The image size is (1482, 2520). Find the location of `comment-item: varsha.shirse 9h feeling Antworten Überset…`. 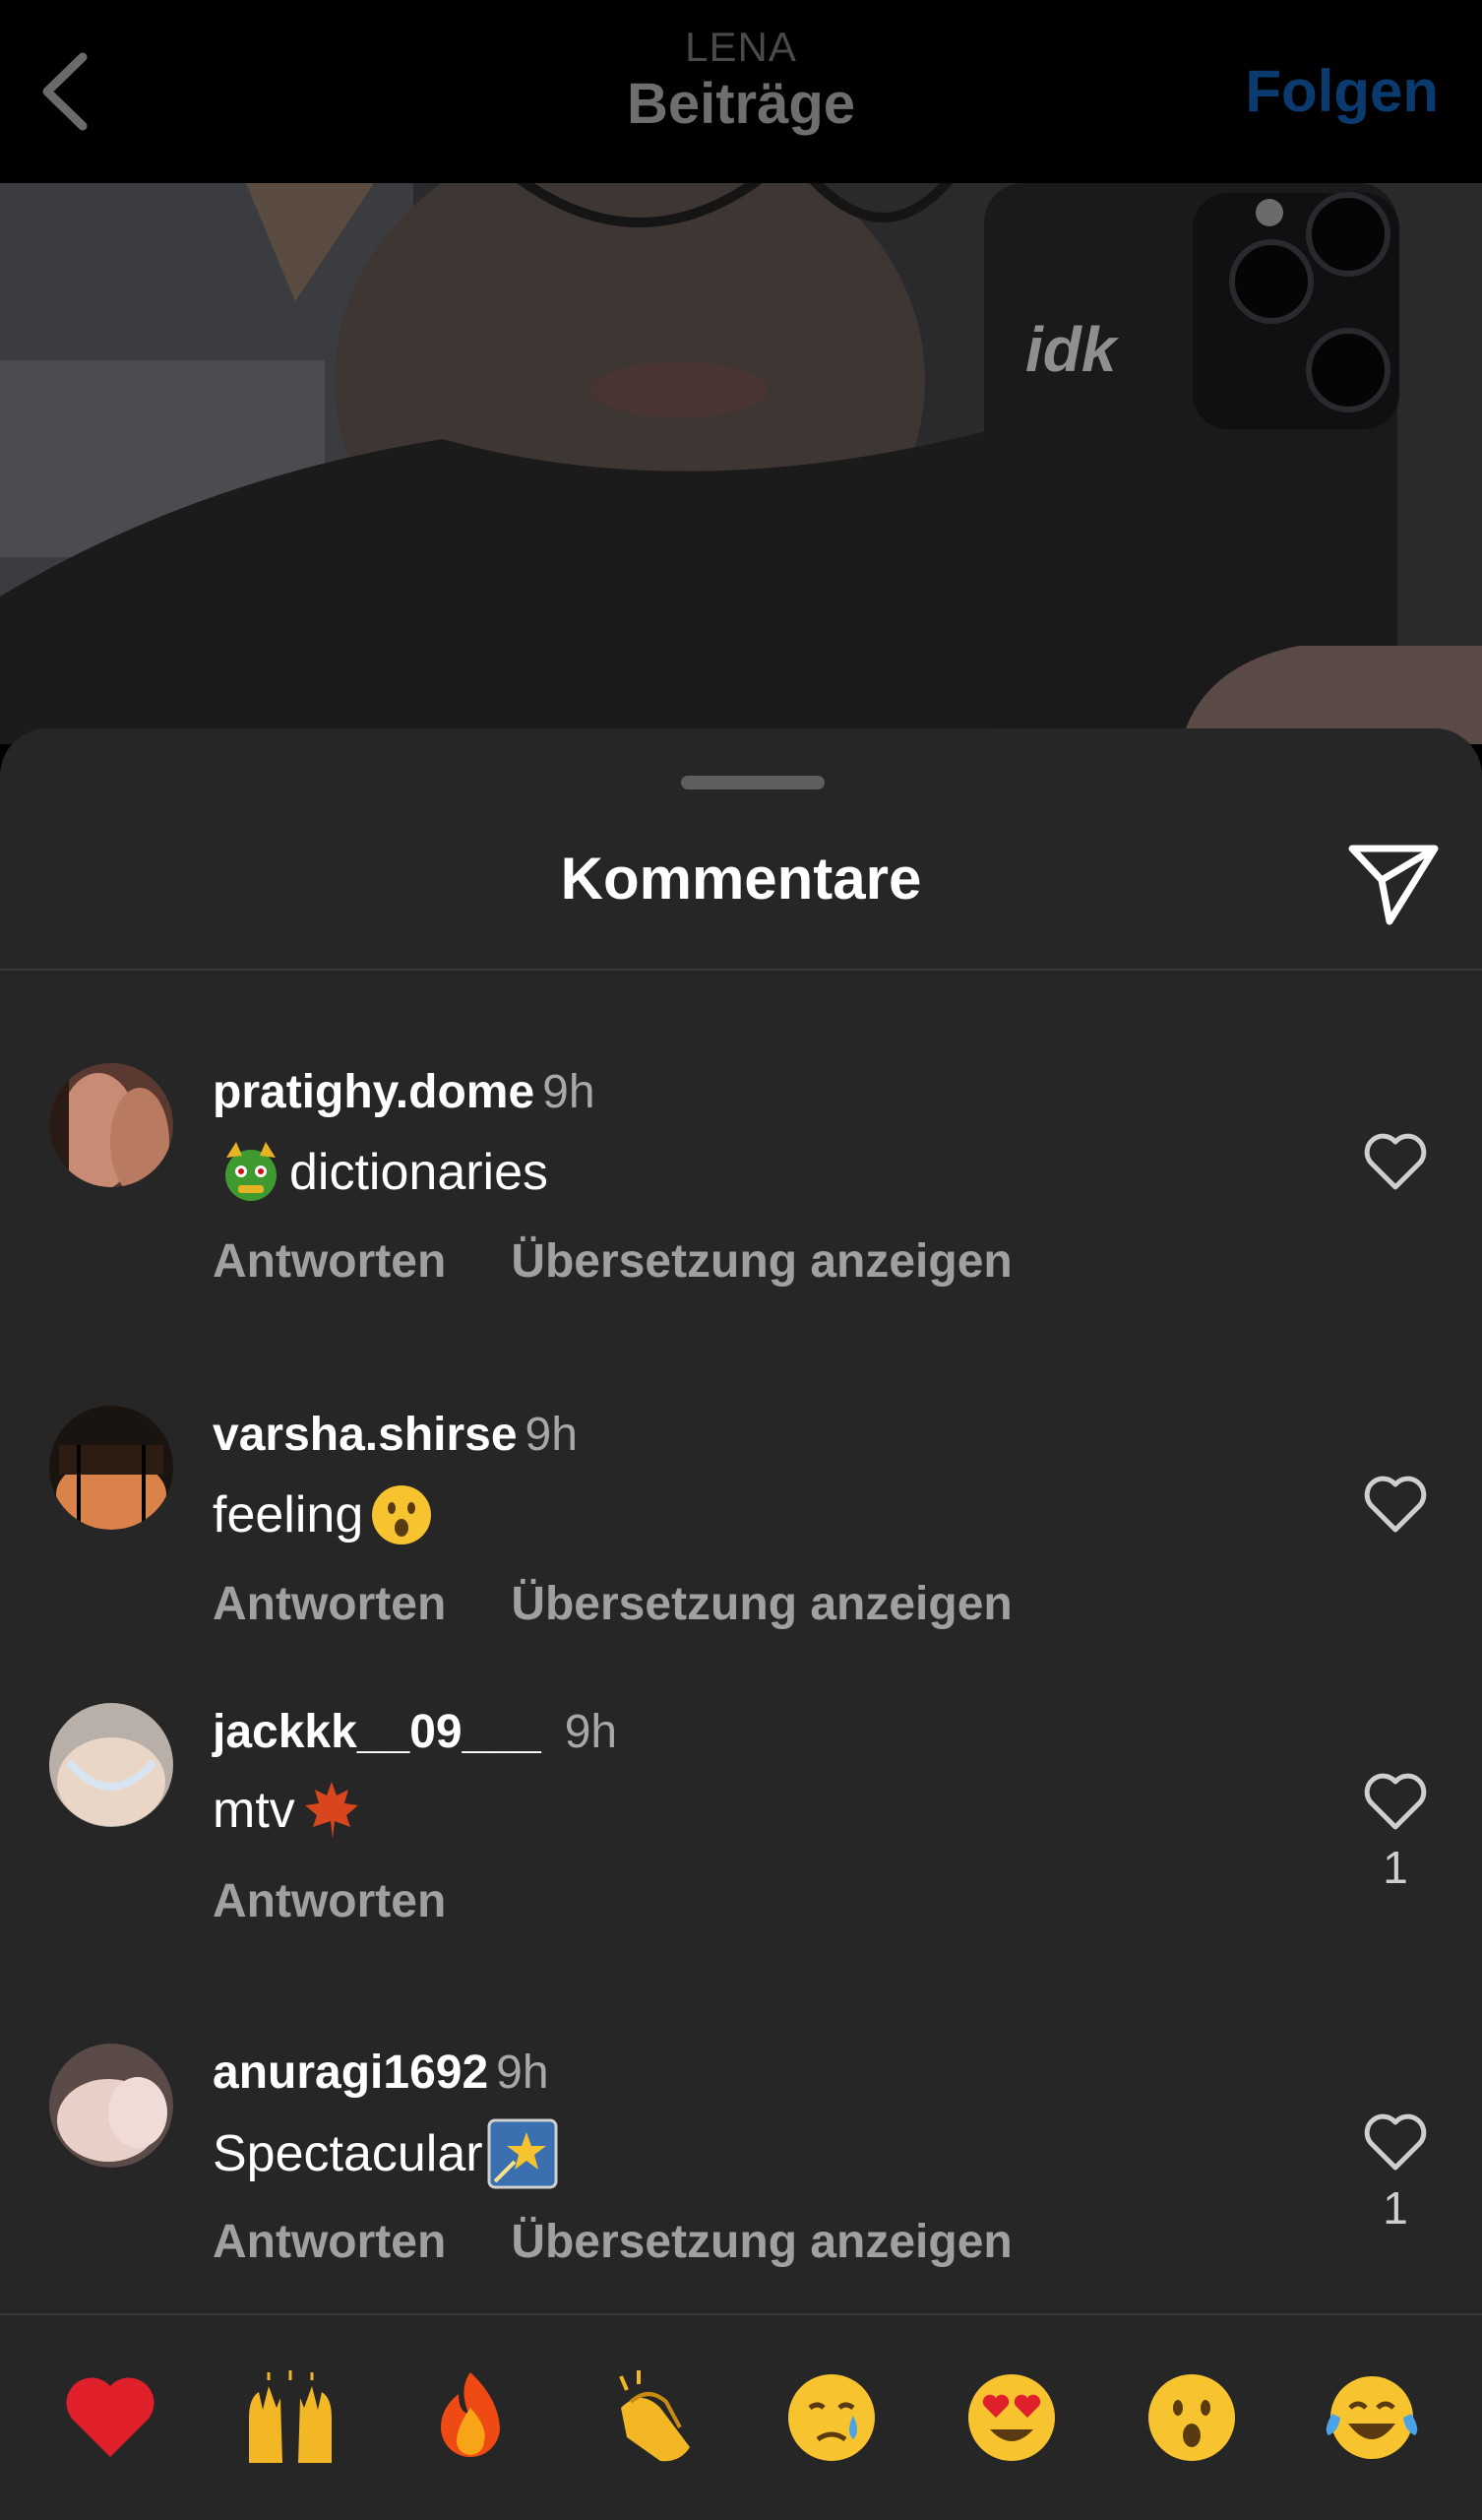

comment-item: varsha.shirse 9h feeling Antworten Überset… is located at coordinates (741, 1553).